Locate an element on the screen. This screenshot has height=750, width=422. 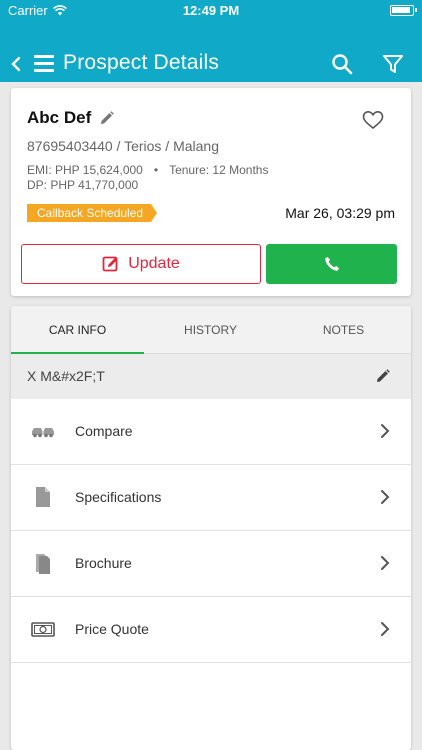
app-header: Carrier 12:49 PM Prospect Details is located at coordinates (211, 41).